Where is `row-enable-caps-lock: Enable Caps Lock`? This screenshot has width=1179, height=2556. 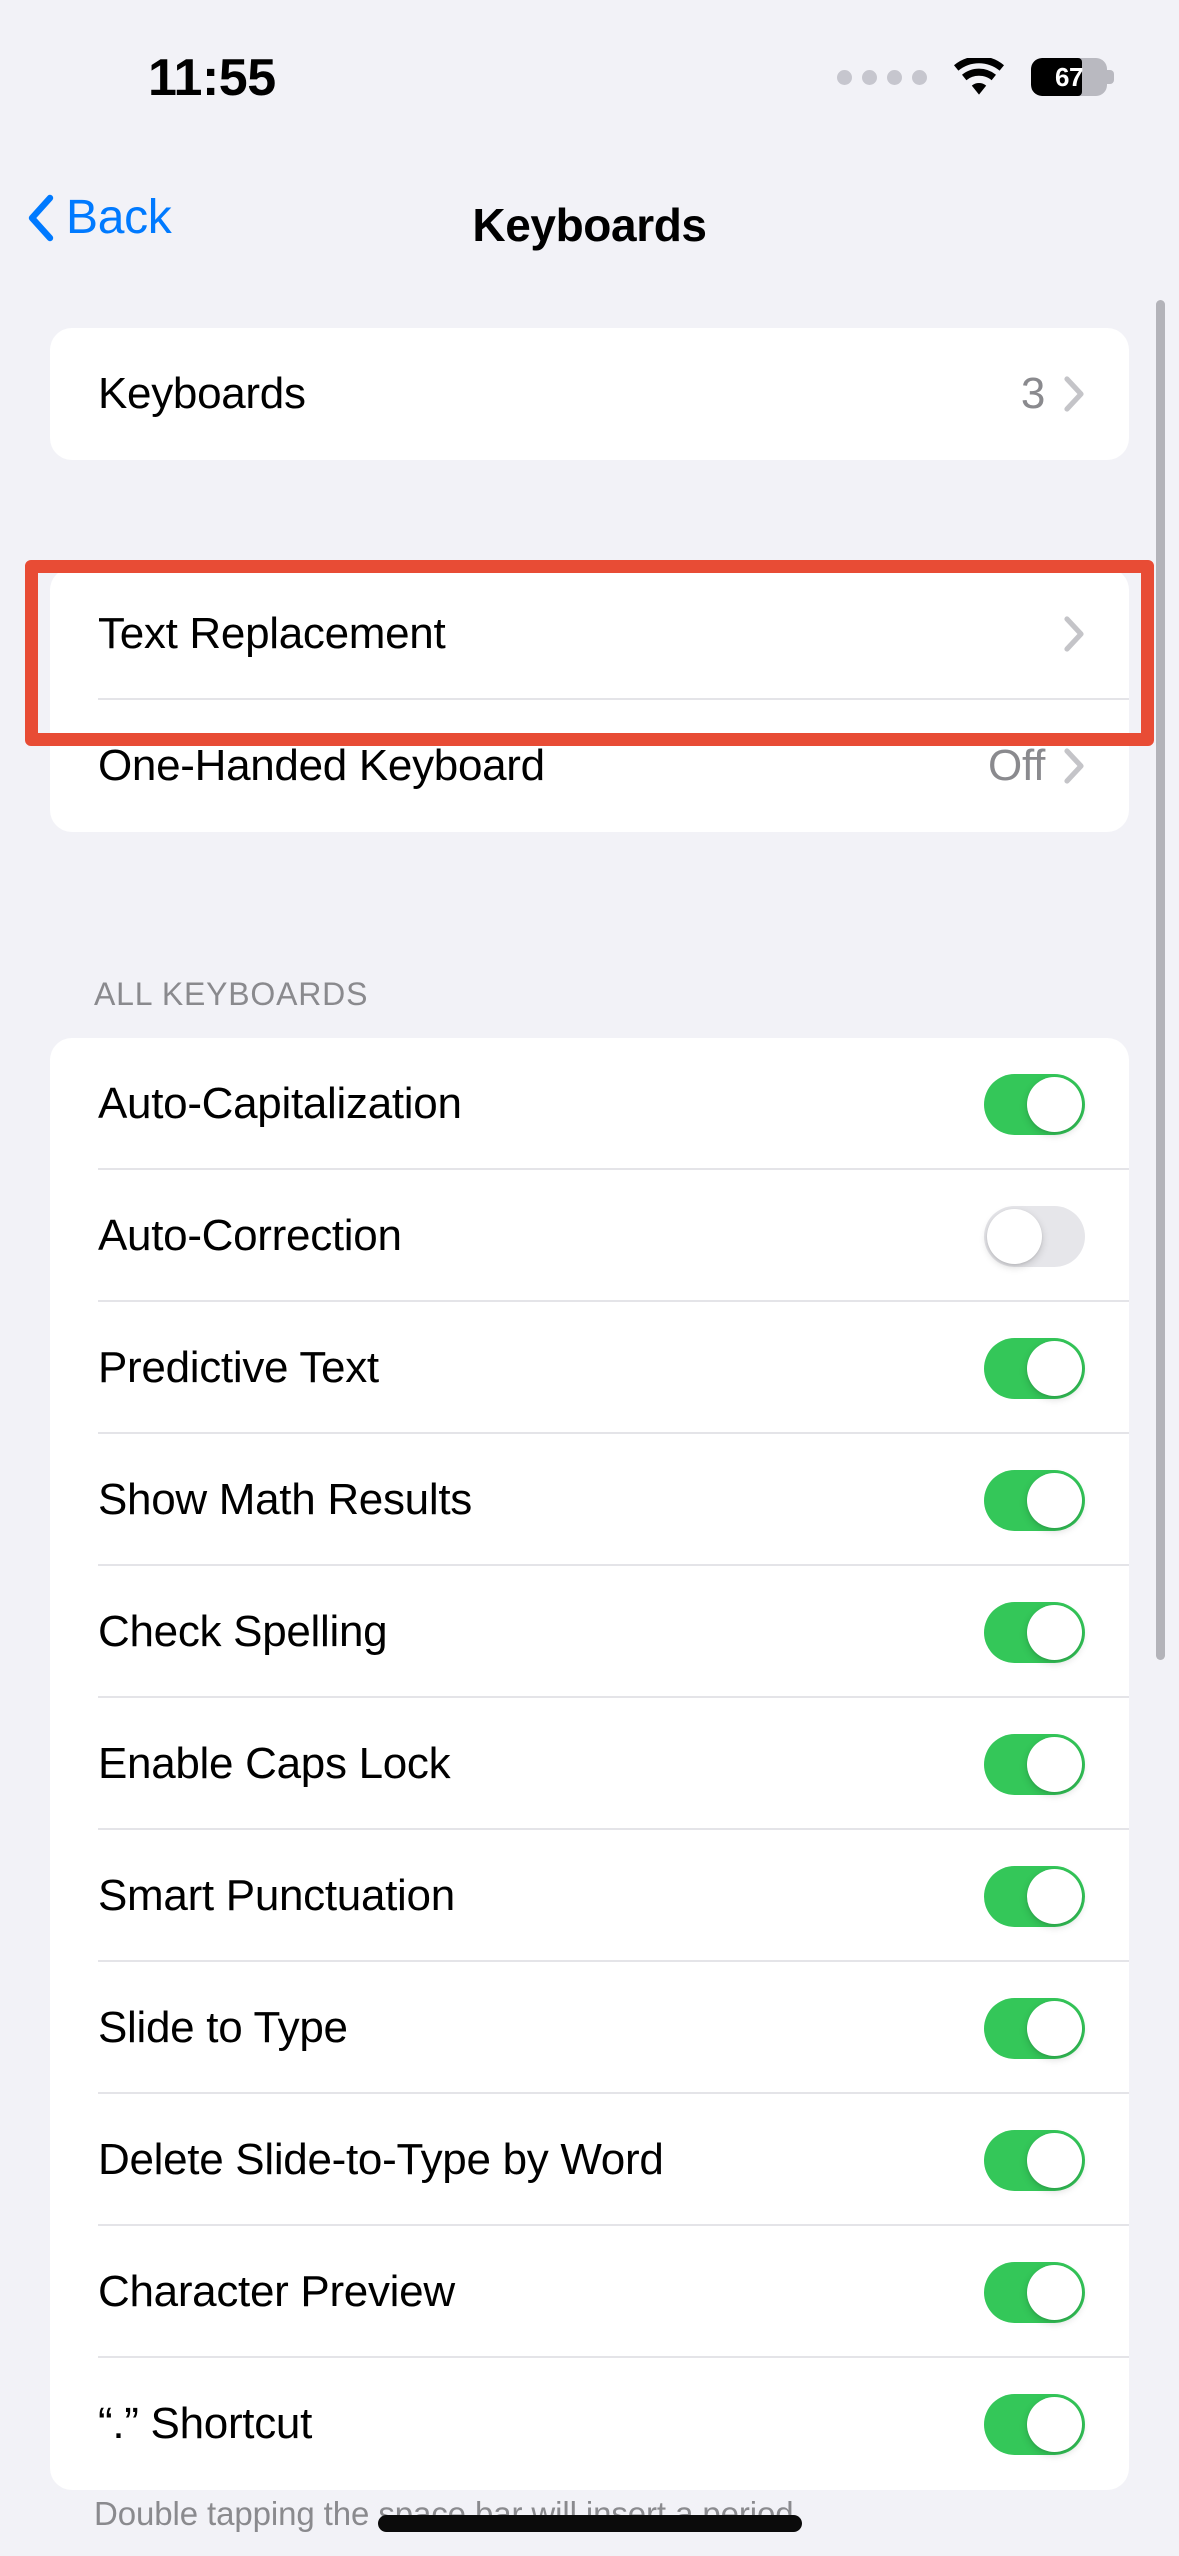
row-enable-caps-lock: Enable Caps Lock is located at coordinates (589, 1764).